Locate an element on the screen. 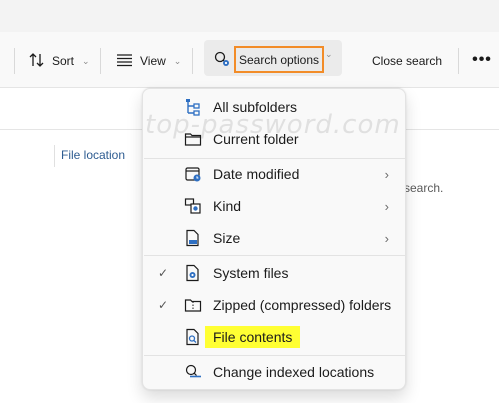 This screenshot has height=403, width=499. close-search-label: Close search is located at coordinates (407, 61).